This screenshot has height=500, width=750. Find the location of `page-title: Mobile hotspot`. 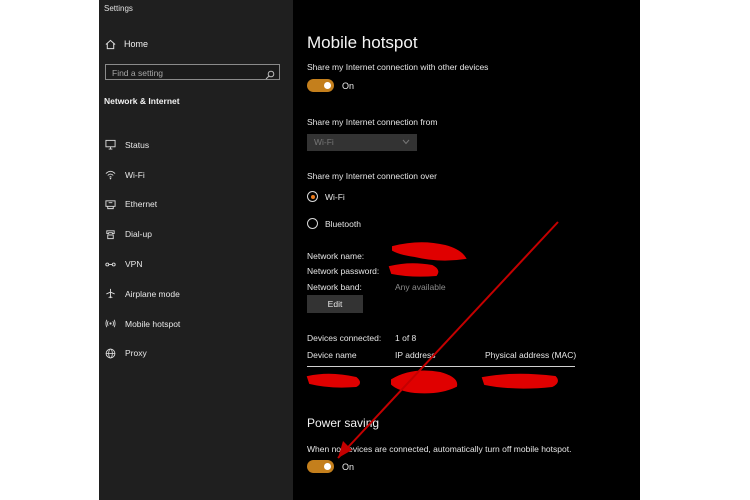

page-title: Mobile hotspot is located at coordinates (362, 42).